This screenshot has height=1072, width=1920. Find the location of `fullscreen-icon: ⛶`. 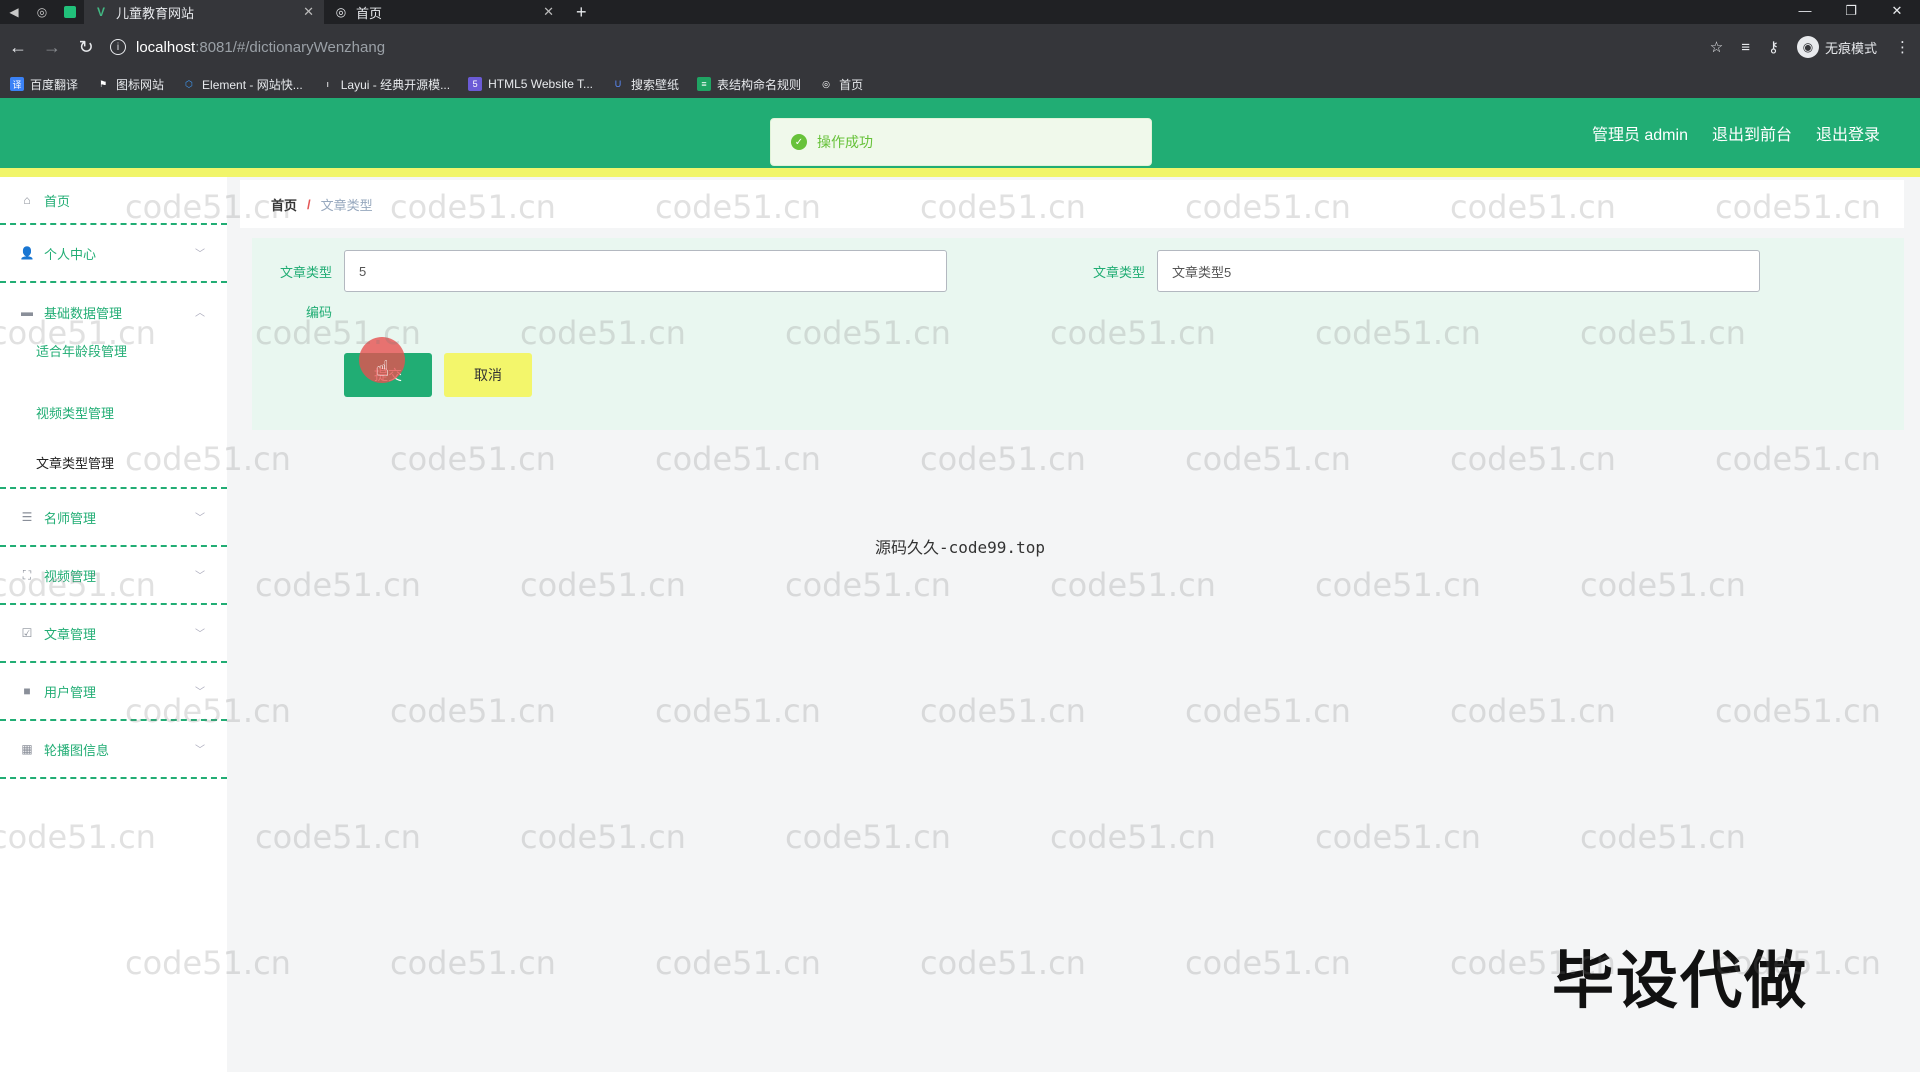

fullscreen-icon: ⛶ is located at coordinates (27, 574).